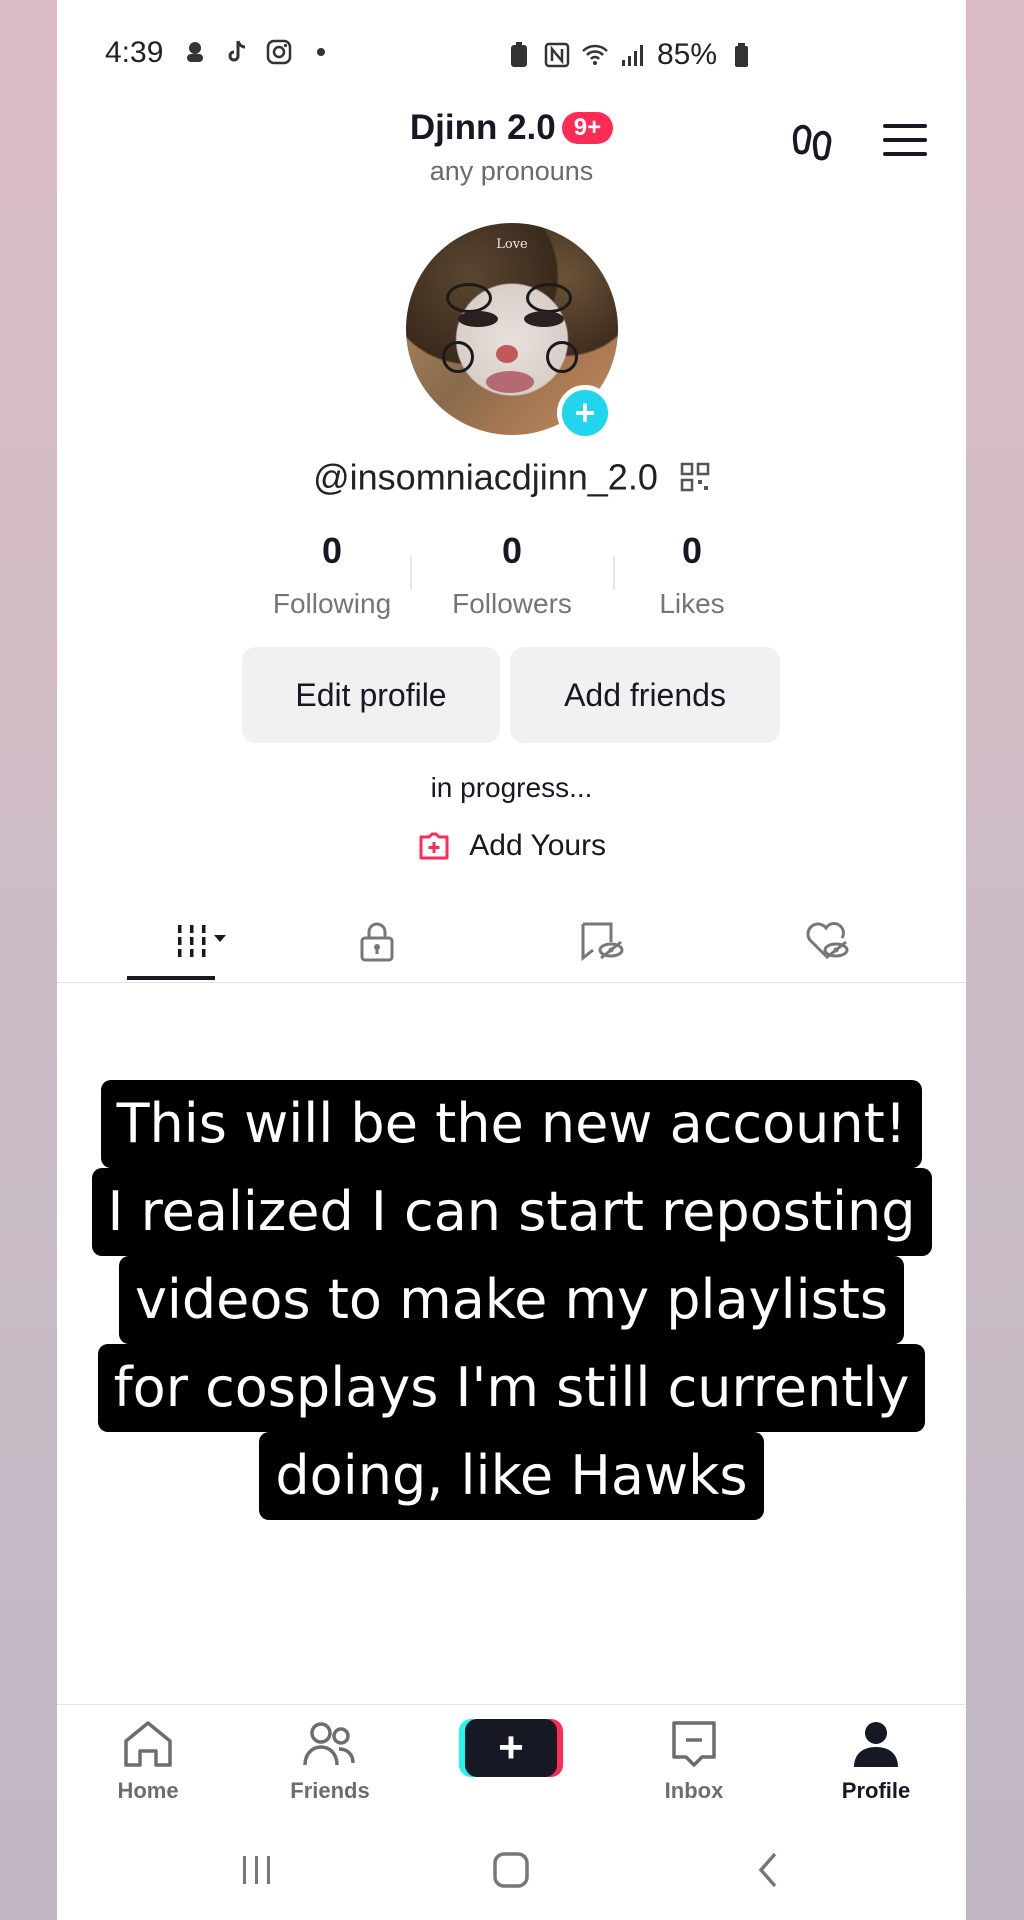 This screenshot has width=1024, height=1920. What do you see at coordinates (511, 1212) in the screenshot?
I see `caption-line: I realized I can start reposting` at bounding box center [511, 1212].